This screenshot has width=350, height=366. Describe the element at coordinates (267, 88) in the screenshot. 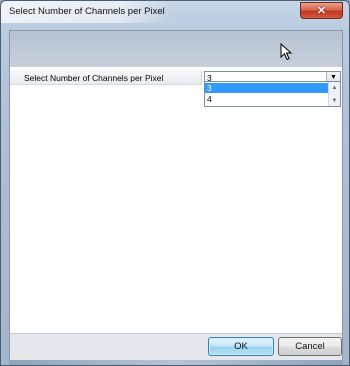

I see `dropdown-option-3: 3` at that location.